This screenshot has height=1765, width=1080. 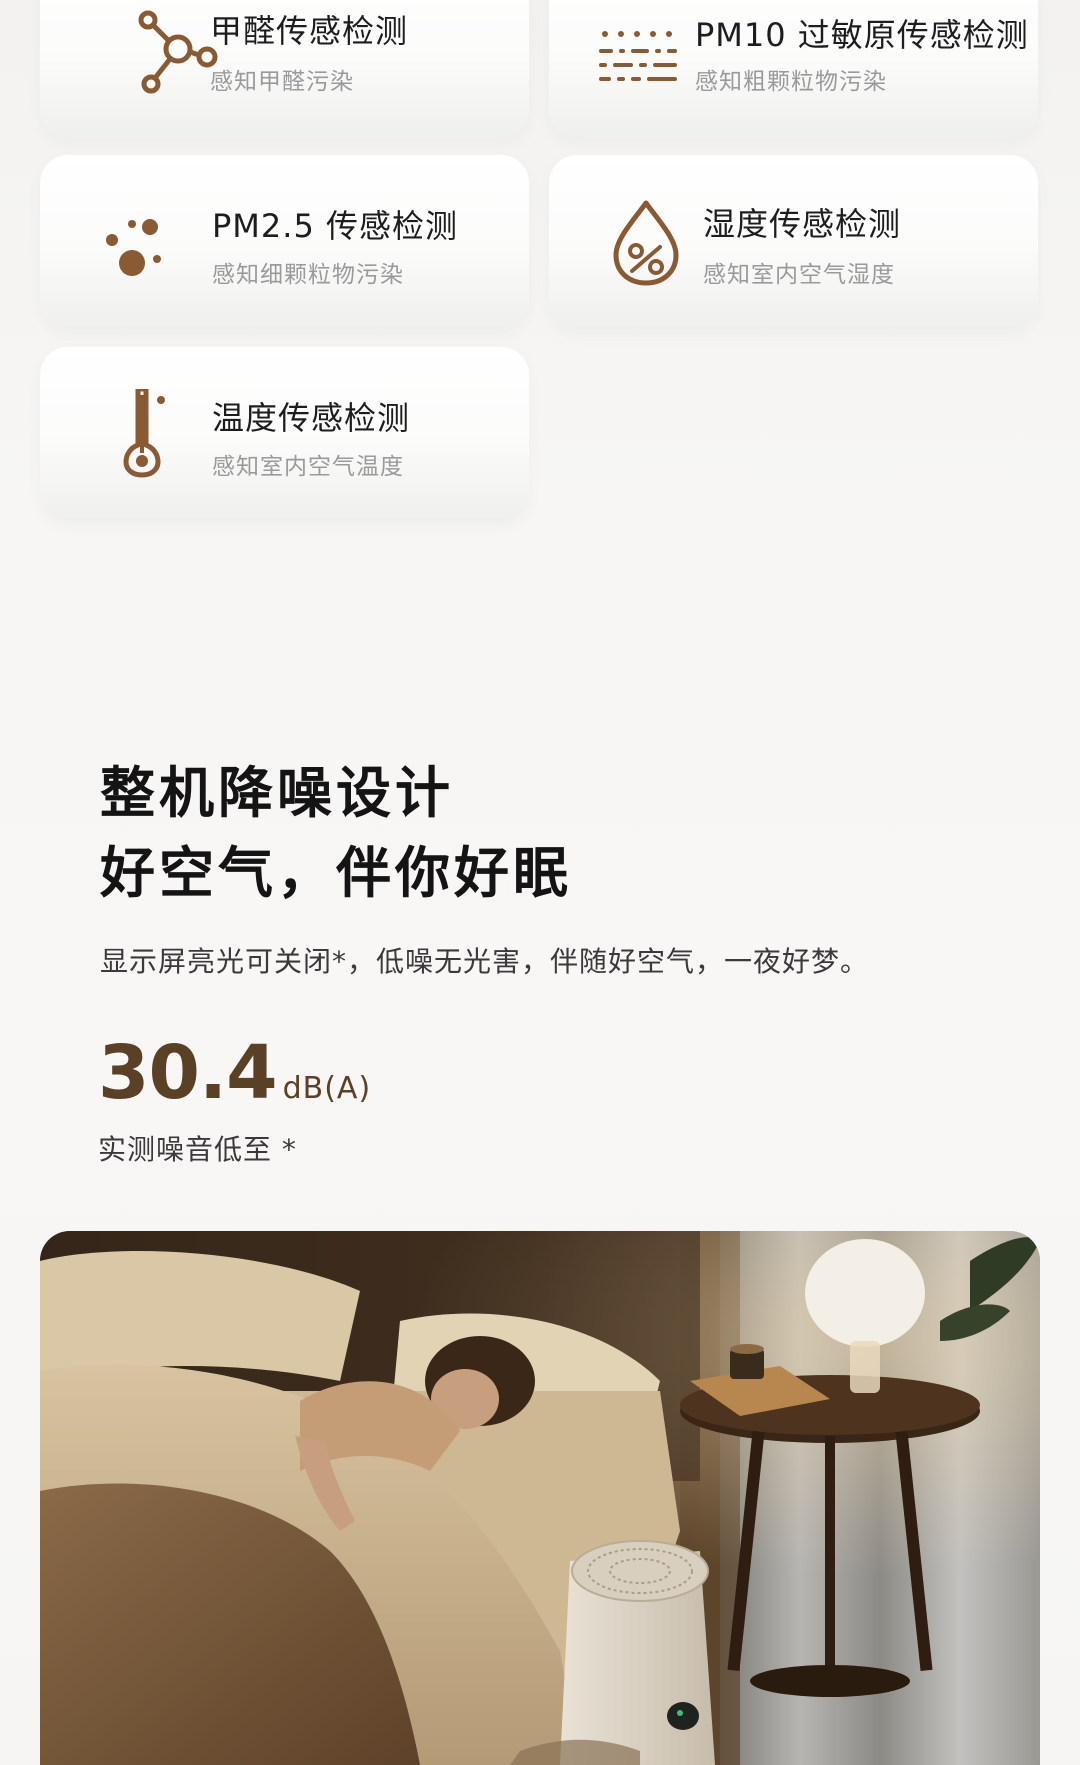 I want to click on sensor-title: 温度传感检测, so click(x=311, y=418).